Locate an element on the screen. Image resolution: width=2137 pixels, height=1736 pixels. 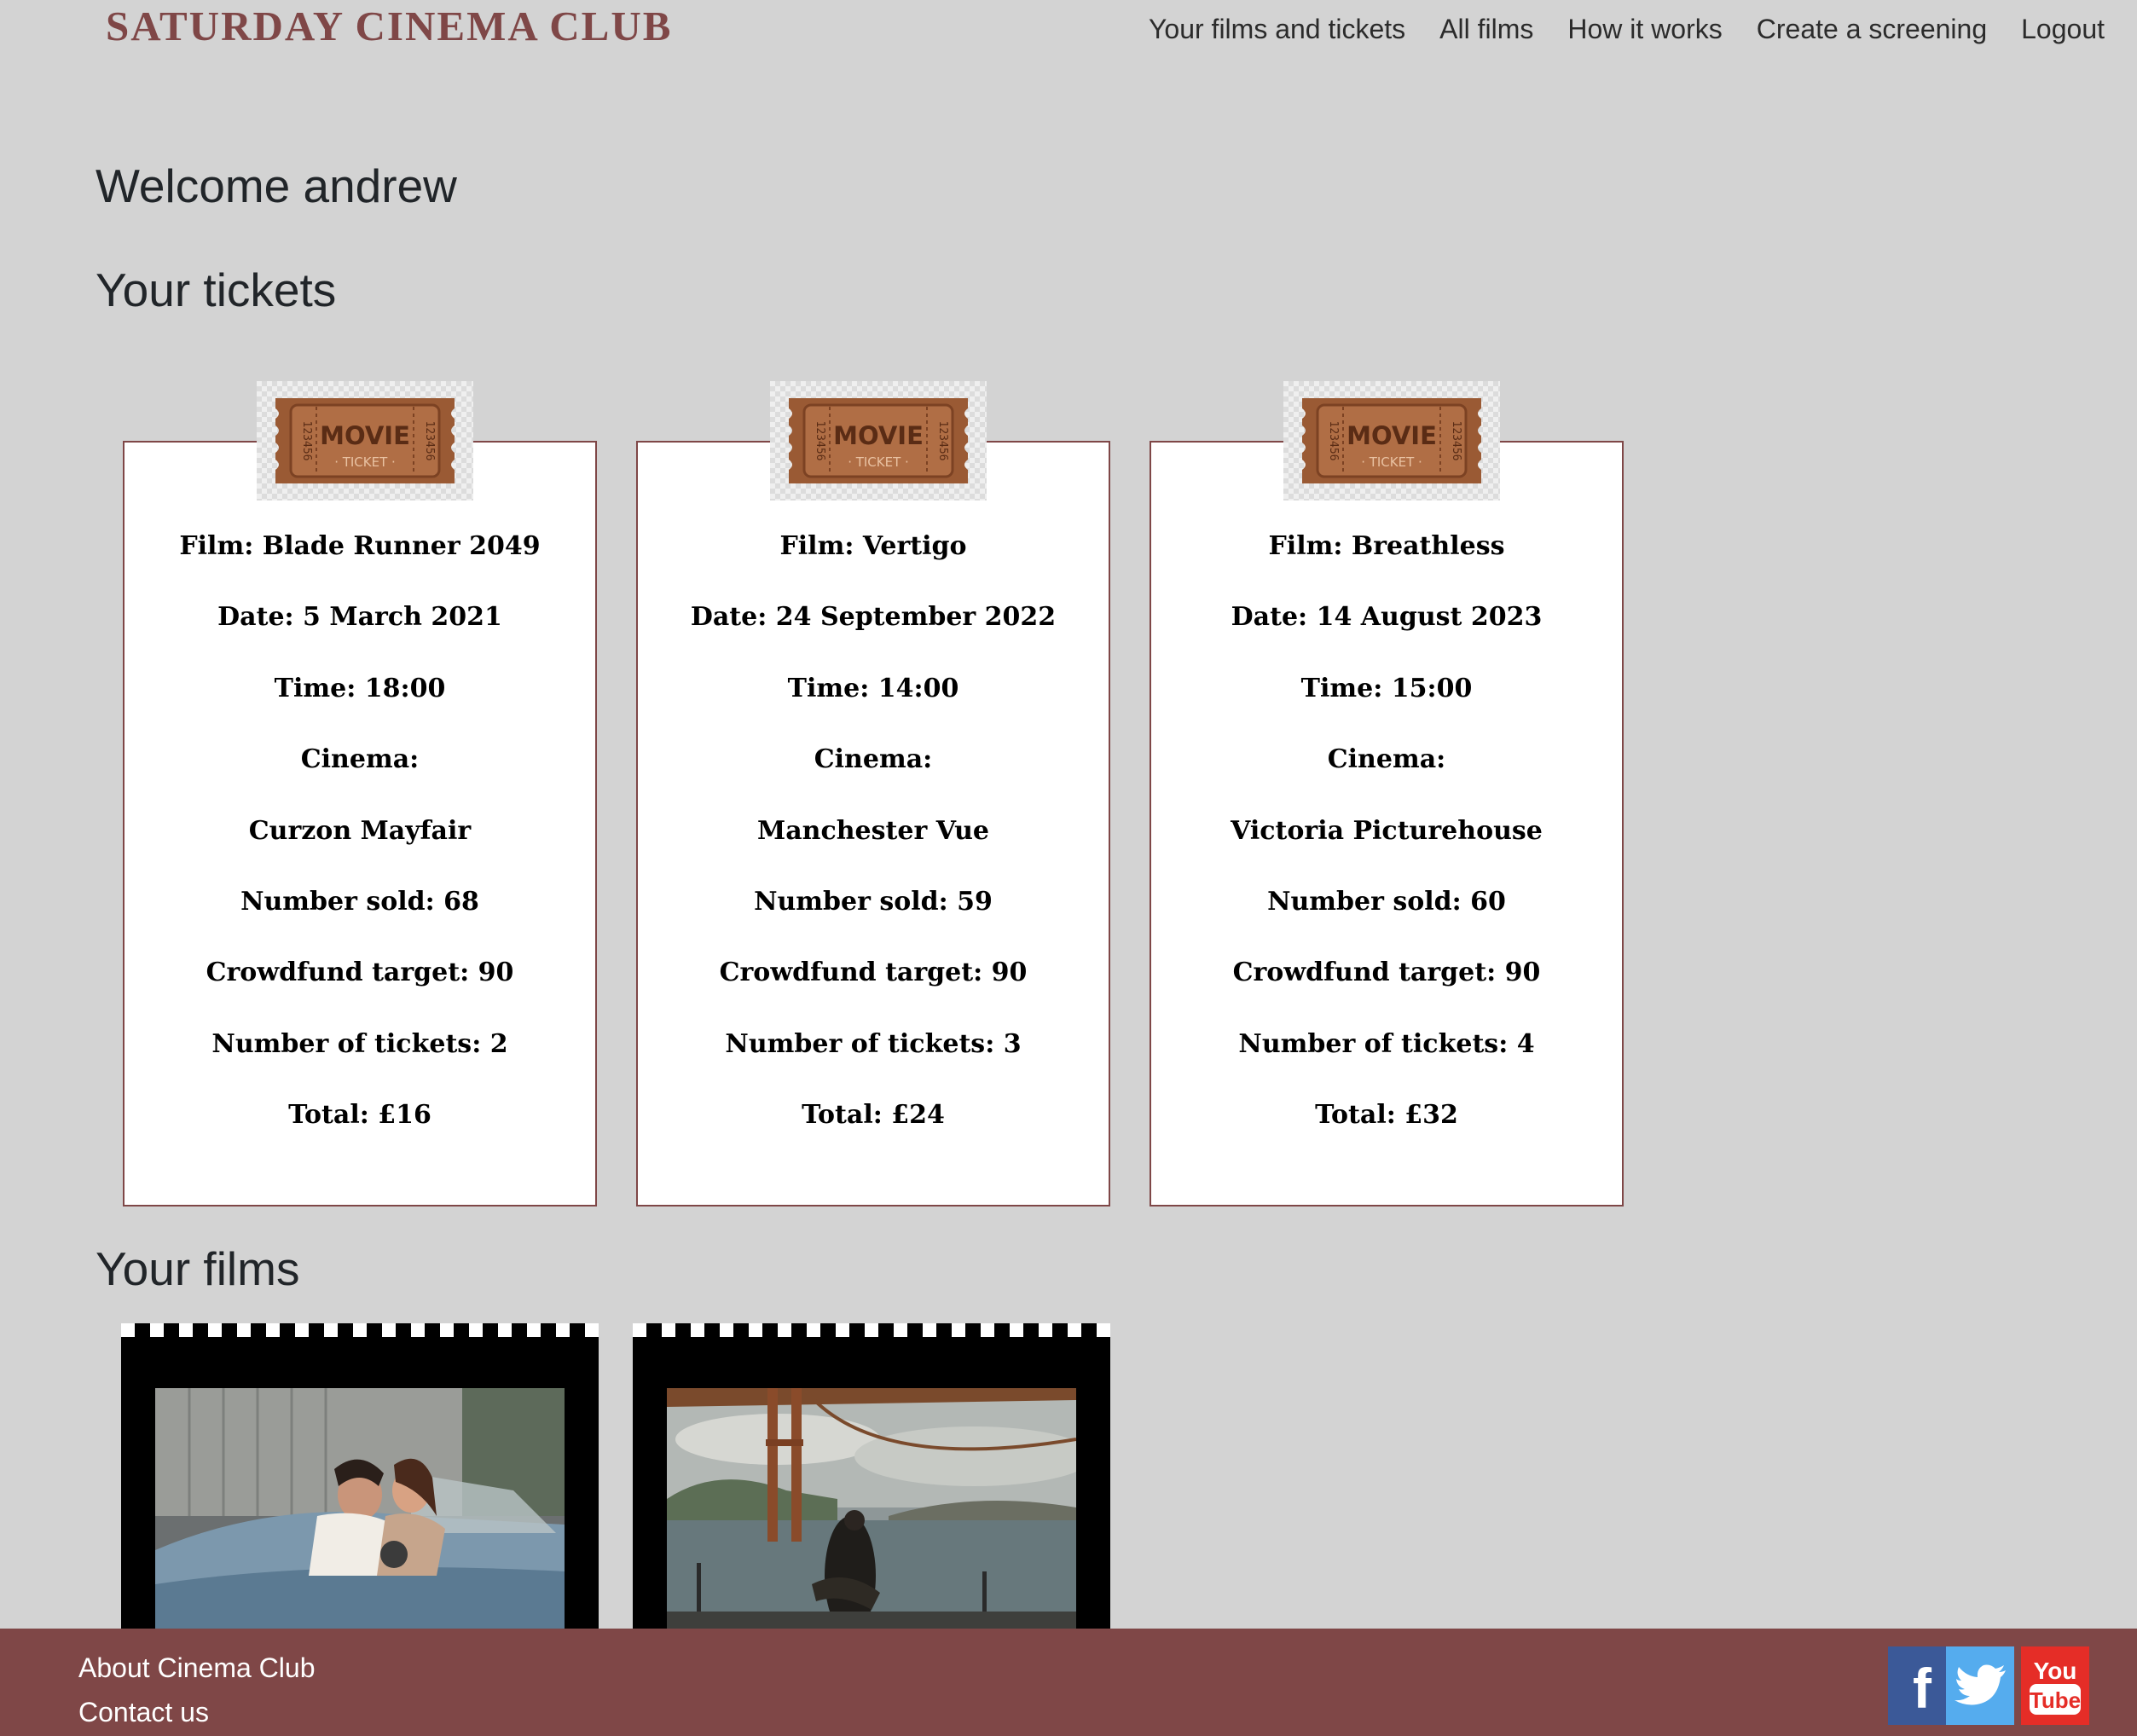
ticket-field: Number of tickets: 4 is located at coordinates (1386, 1043).